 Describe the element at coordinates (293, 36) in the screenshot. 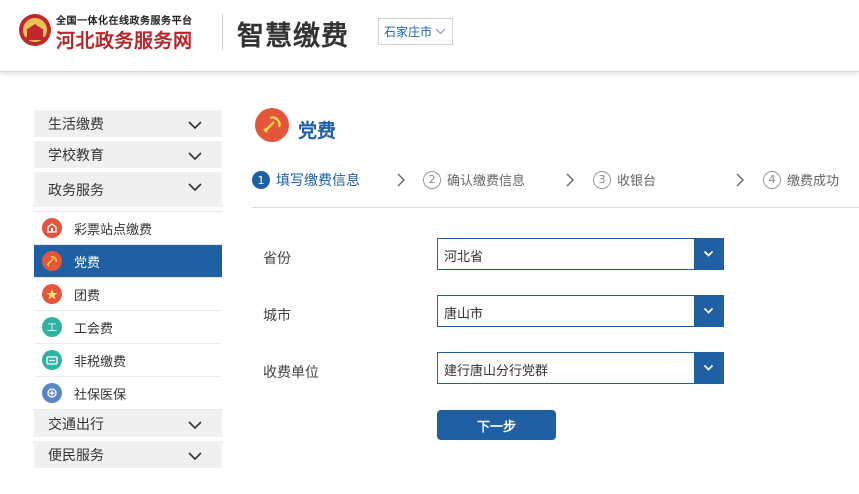

I see `app-title: 智慧缴费` at that location.